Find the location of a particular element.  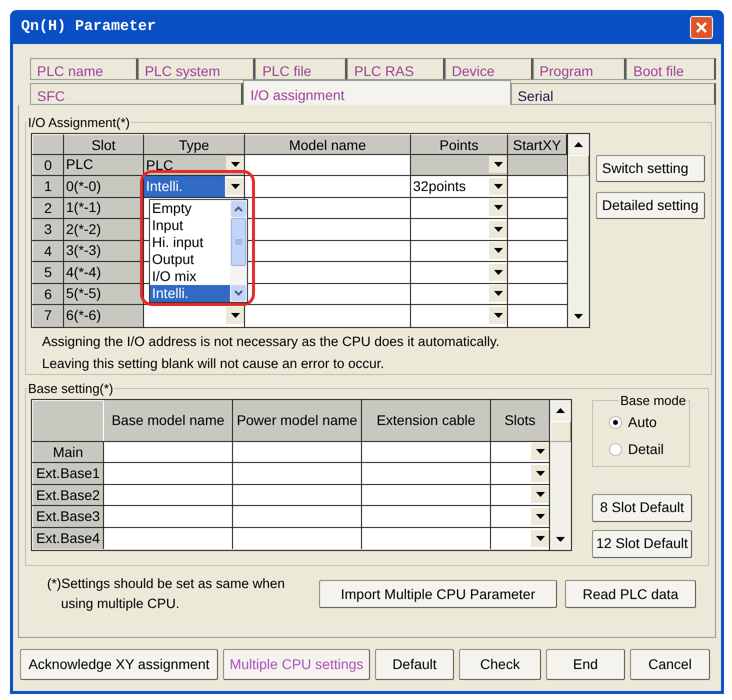

tab: Program is located at coordinates (579, 69).